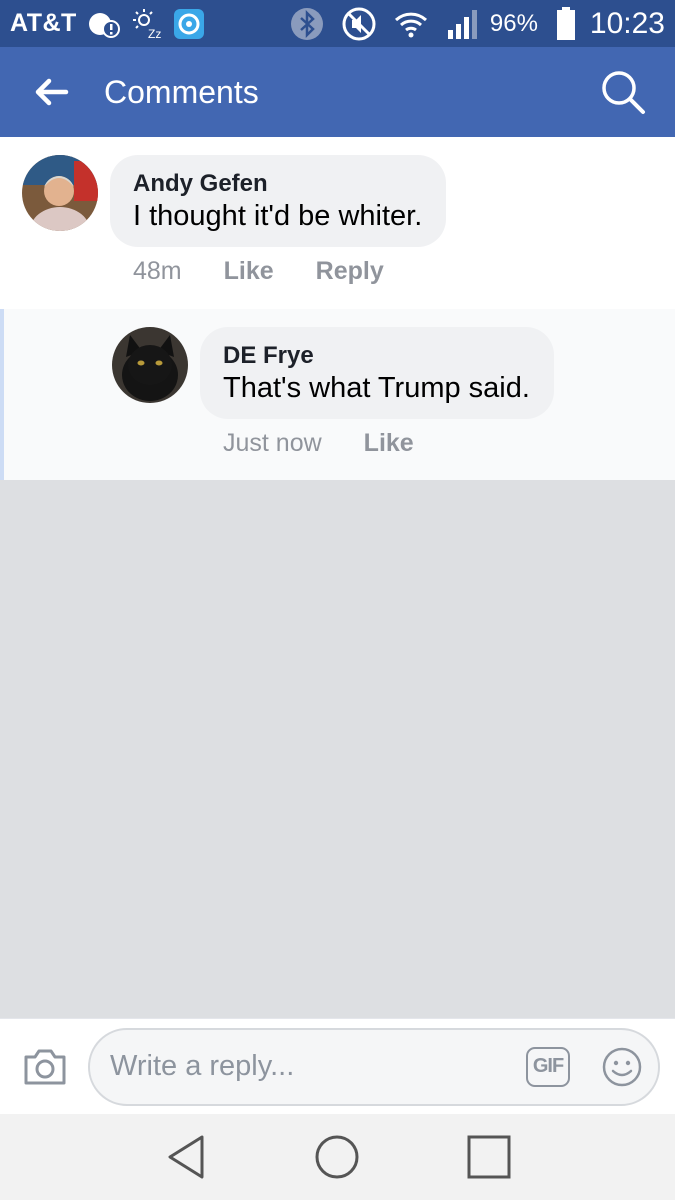 Image resolution: width=675 pixels, height=1200 pixels. What do you see at coordinates (278, 216) in the screenshot?
I see `comment-text: I thought it'd be whiter.` at bounding box center [278, 216].